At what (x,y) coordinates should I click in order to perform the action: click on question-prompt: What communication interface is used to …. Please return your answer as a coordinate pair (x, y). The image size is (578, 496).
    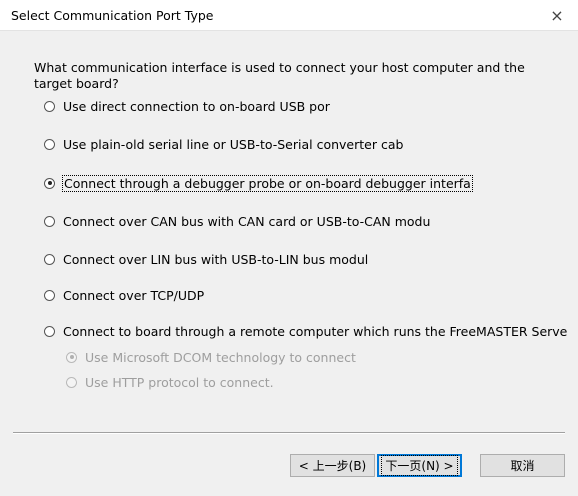
    Looking at the image, I should click on (279, 75).